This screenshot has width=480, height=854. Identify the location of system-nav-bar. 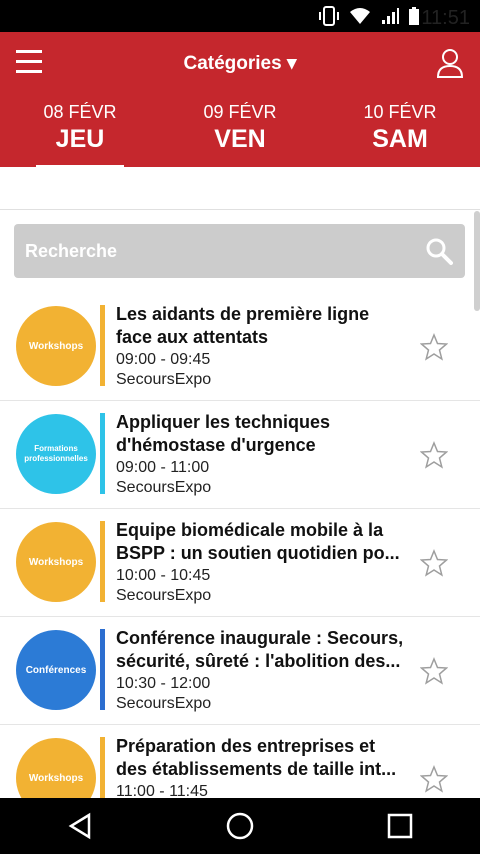
(240, 826).